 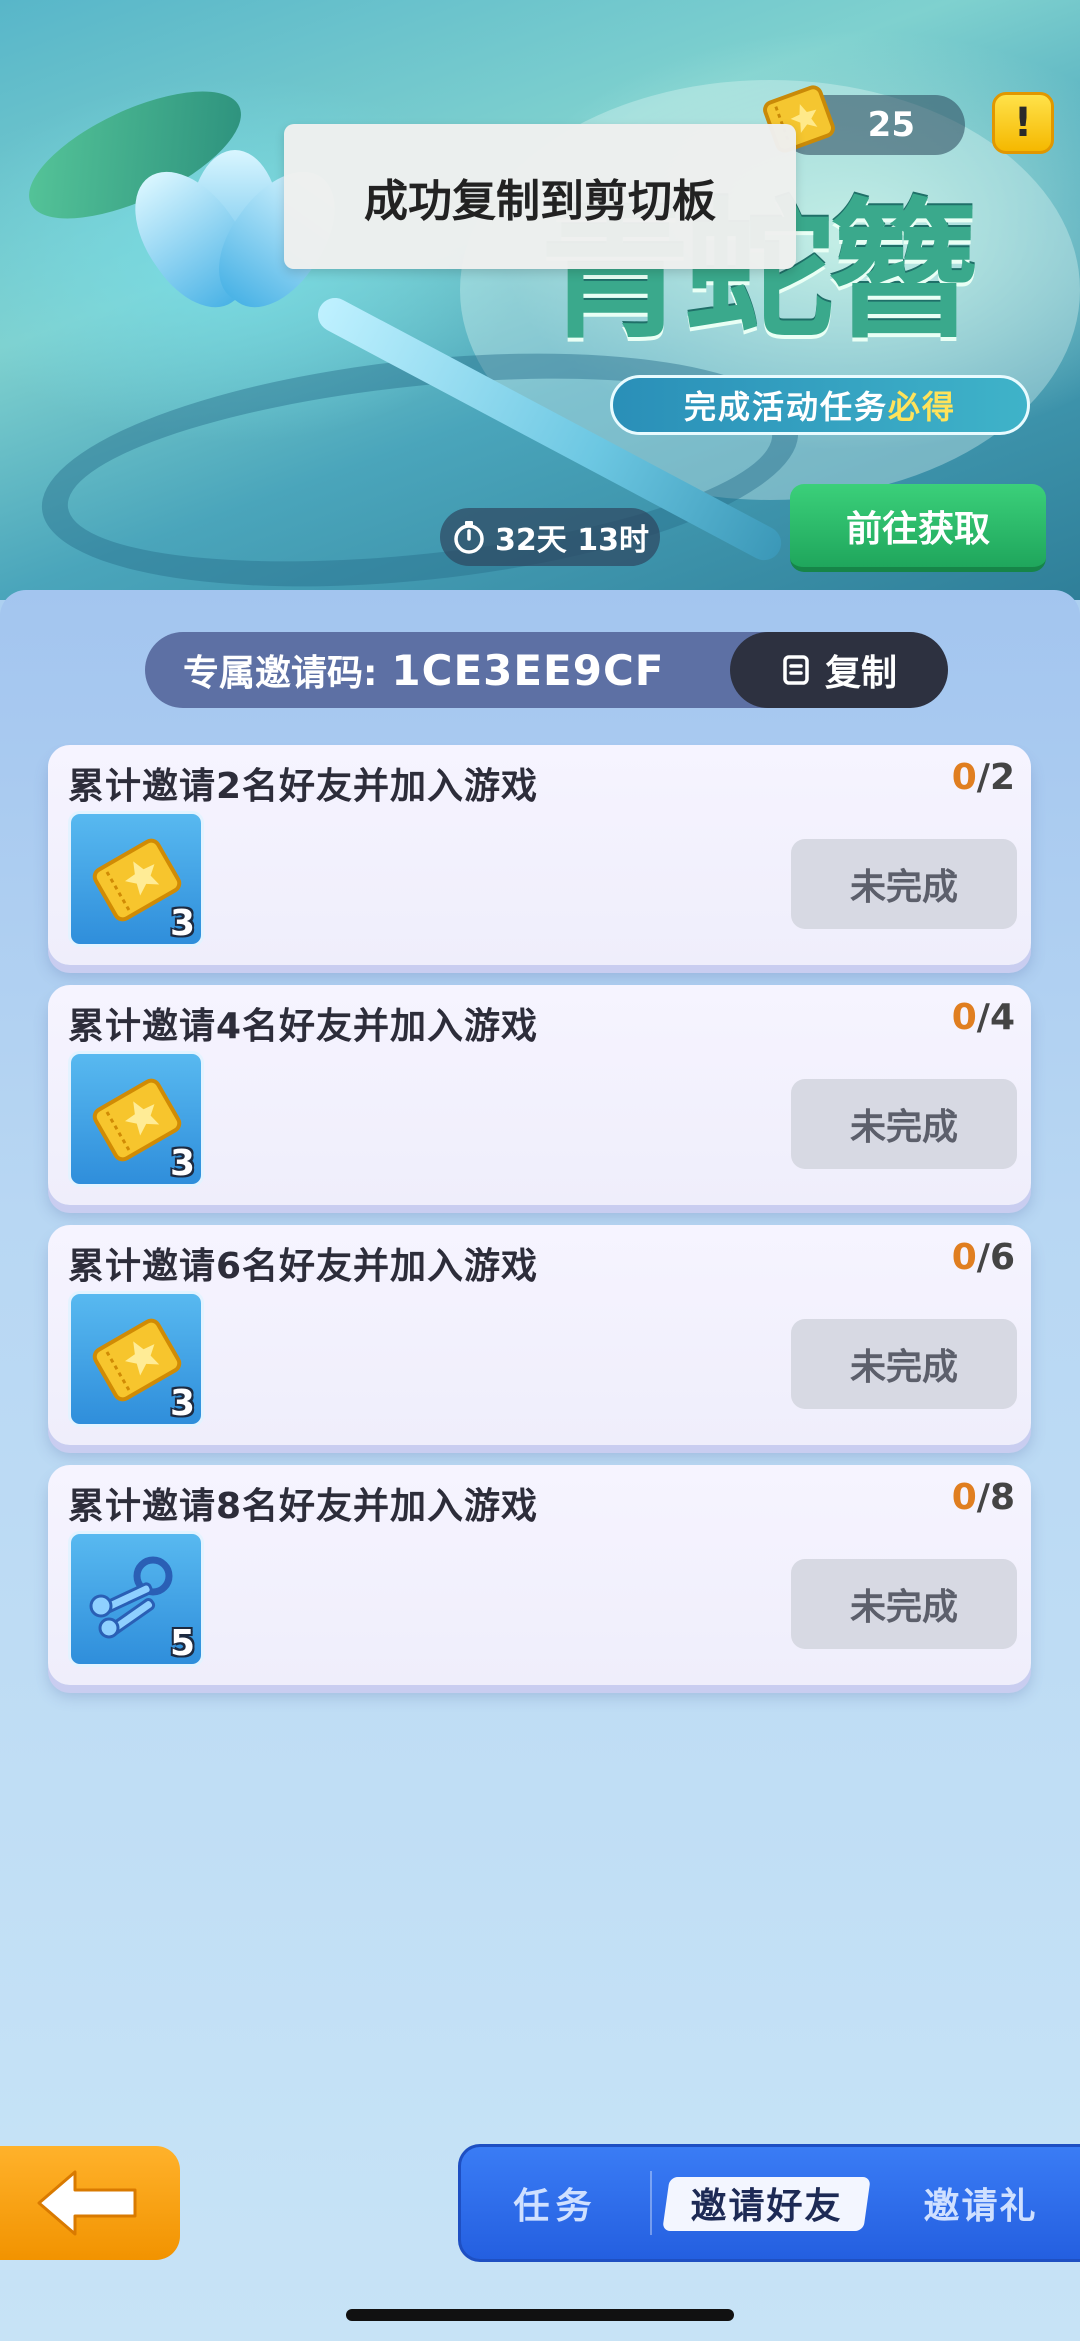 I want to click on tab-invite-friends-label: 邀请好友, so click(x=766, y=2206).